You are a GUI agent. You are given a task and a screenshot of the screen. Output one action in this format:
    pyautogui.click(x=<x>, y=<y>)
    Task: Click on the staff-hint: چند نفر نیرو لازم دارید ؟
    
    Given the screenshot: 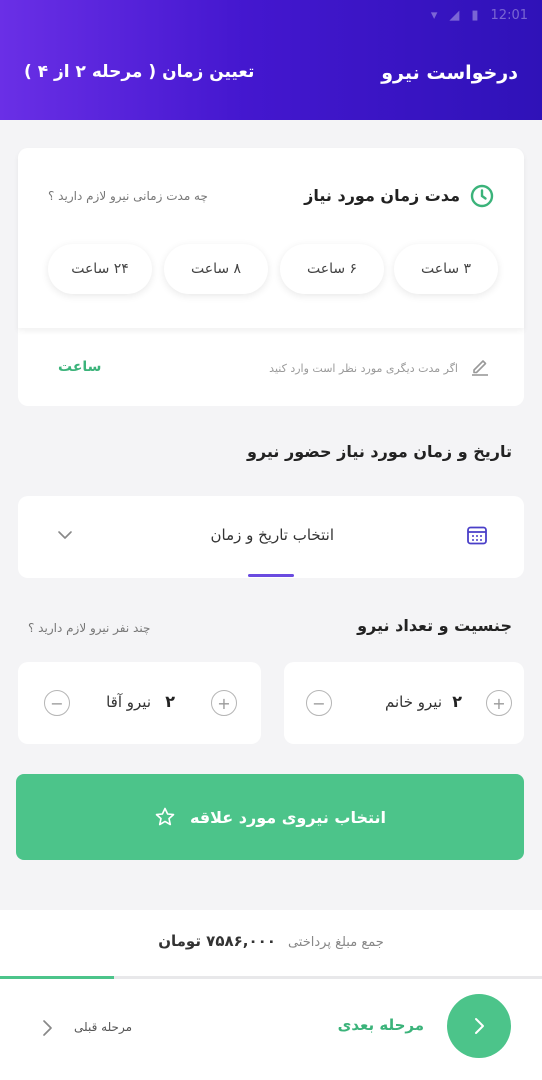 What is the action you would take?
    pyautogui.click(x=89, y=628)
    